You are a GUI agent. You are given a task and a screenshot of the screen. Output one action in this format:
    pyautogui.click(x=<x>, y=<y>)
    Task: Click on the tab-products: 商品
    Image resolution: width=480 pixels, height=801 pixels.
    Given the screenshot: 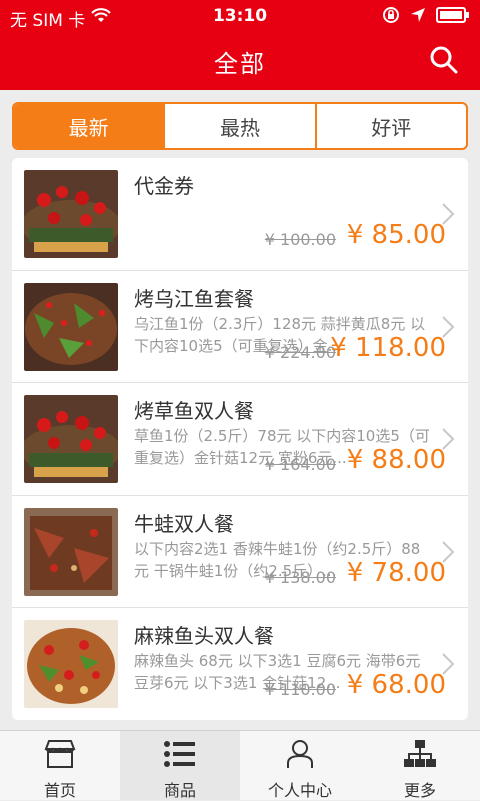 What is the action you would take?
    pyautogui.click(x=180, y=765)
    